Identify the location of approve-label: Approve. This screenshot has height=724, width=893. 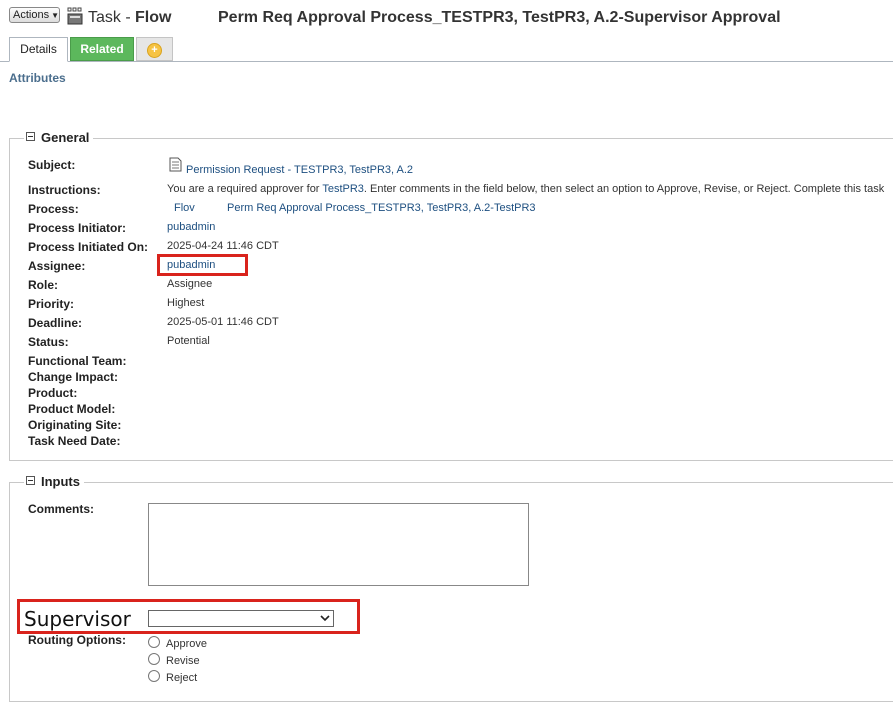
(186, 644).